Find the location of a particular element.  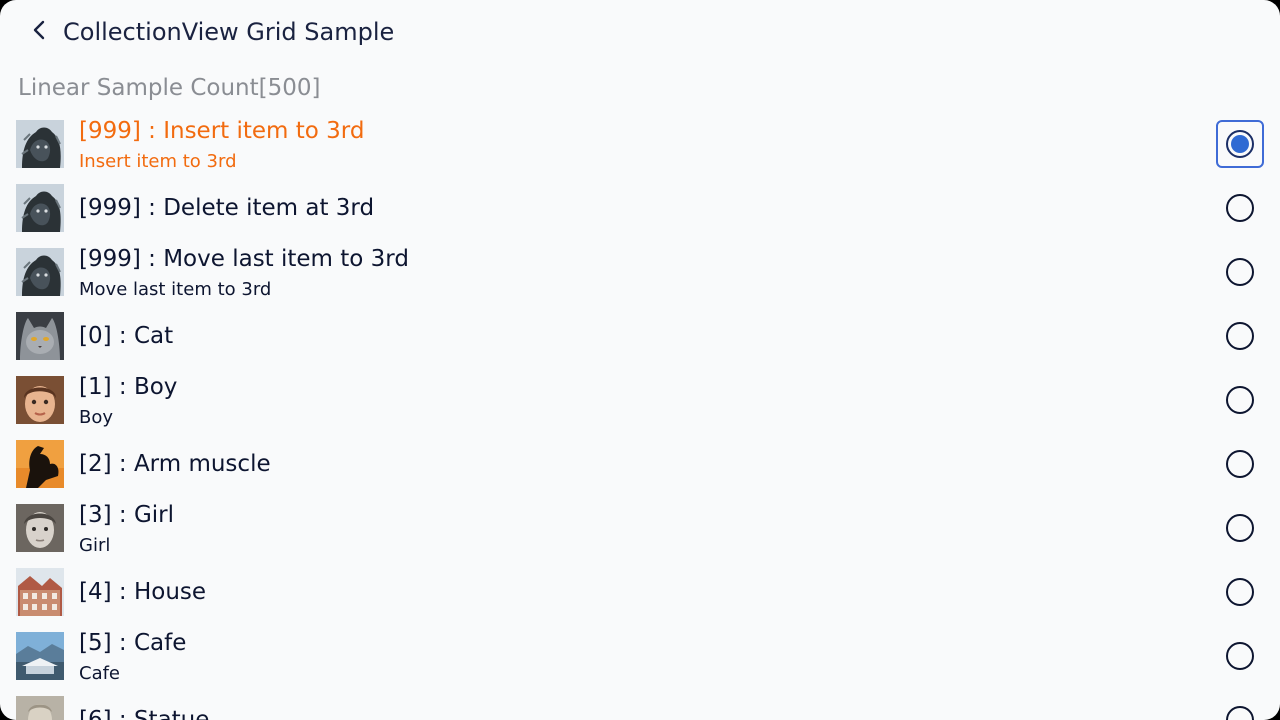

list-item: [1] : Boy Boy is located at coordinates (640, 400).